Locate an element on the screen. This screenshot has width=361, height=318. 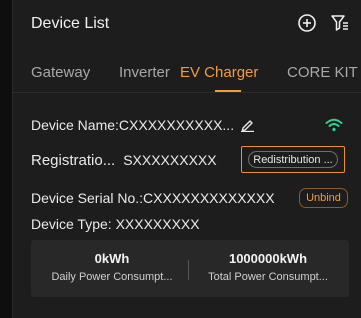
serial-value: CXXXXXXXXXXXXX is located at coordinates (209, 198).